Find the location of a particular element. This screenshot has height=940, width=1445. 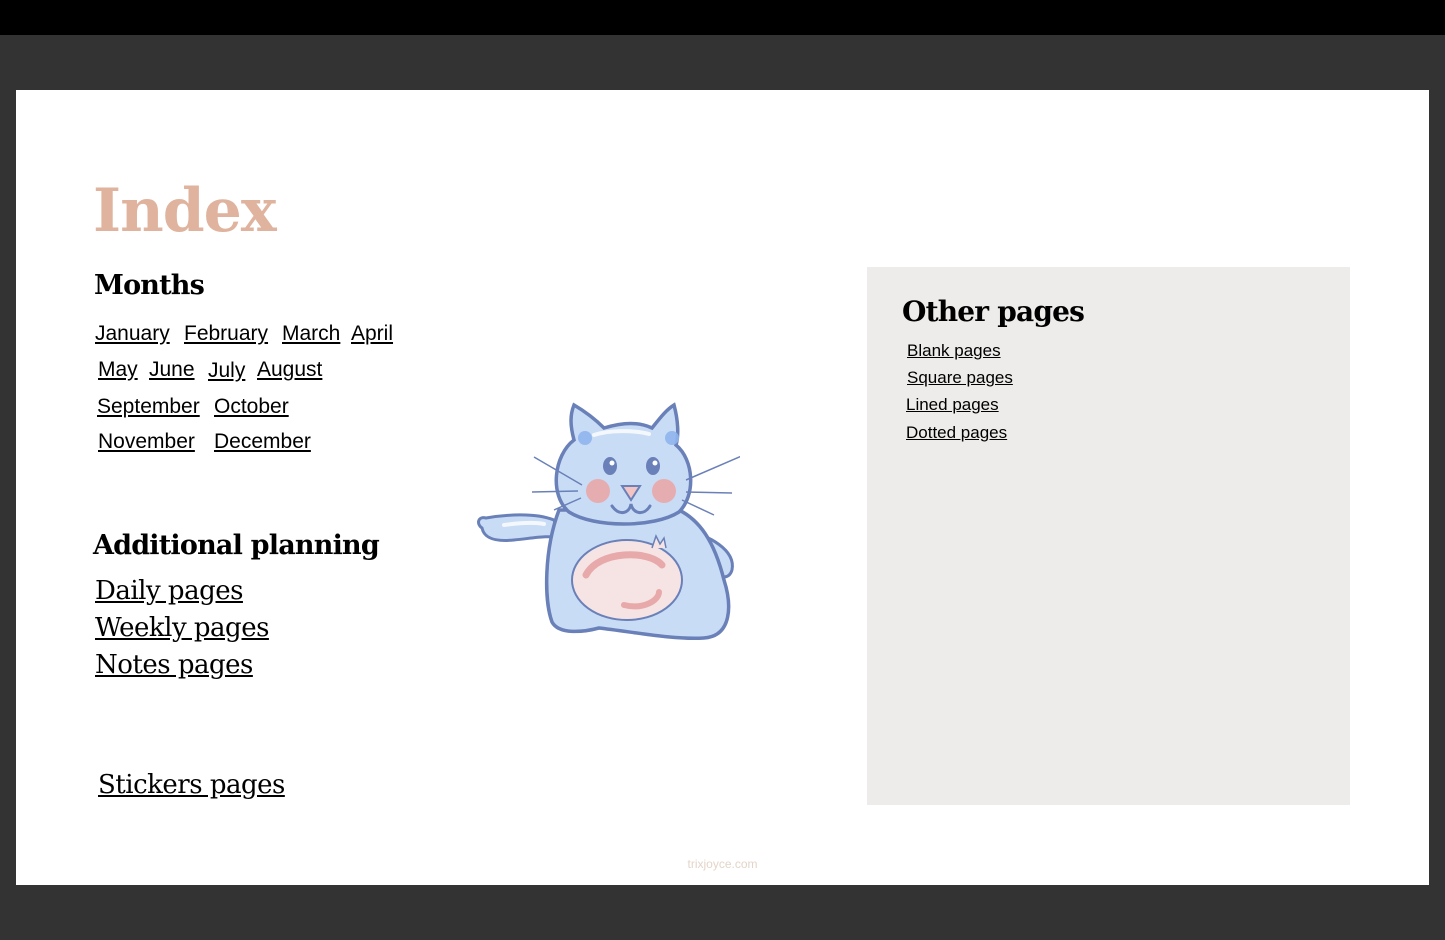

dotted-pages-link: Dotted pages is located at coordinates (956, 433).